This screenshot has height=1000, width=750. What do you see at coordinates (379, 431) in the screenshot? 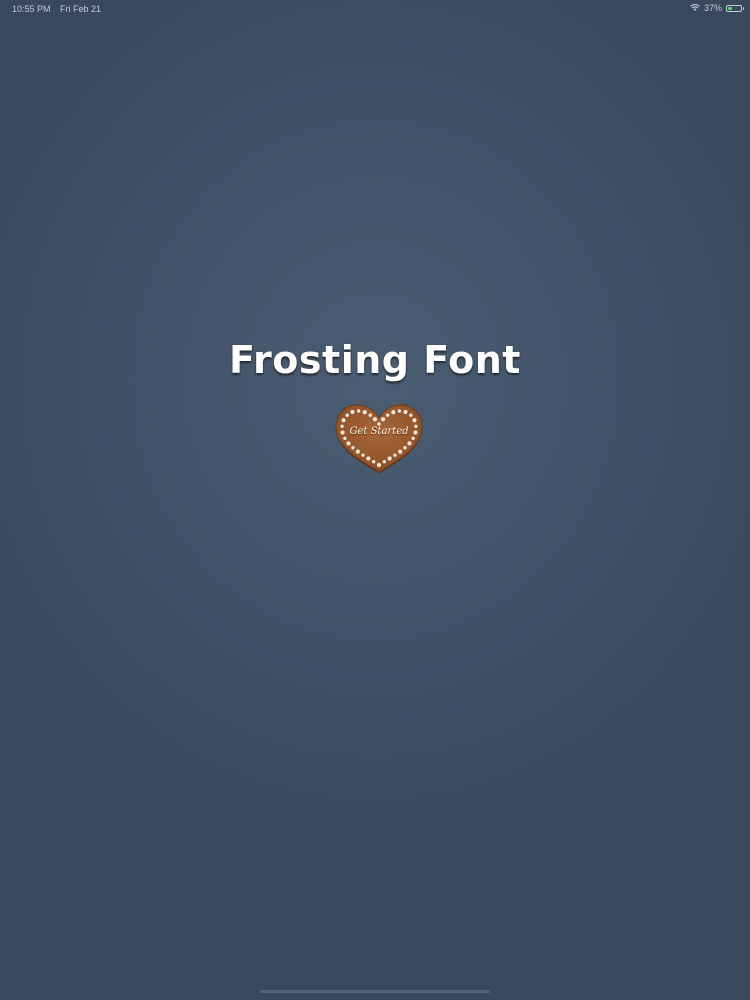
I see `get-started-label: Get Started` at bounding box center [379, 431].